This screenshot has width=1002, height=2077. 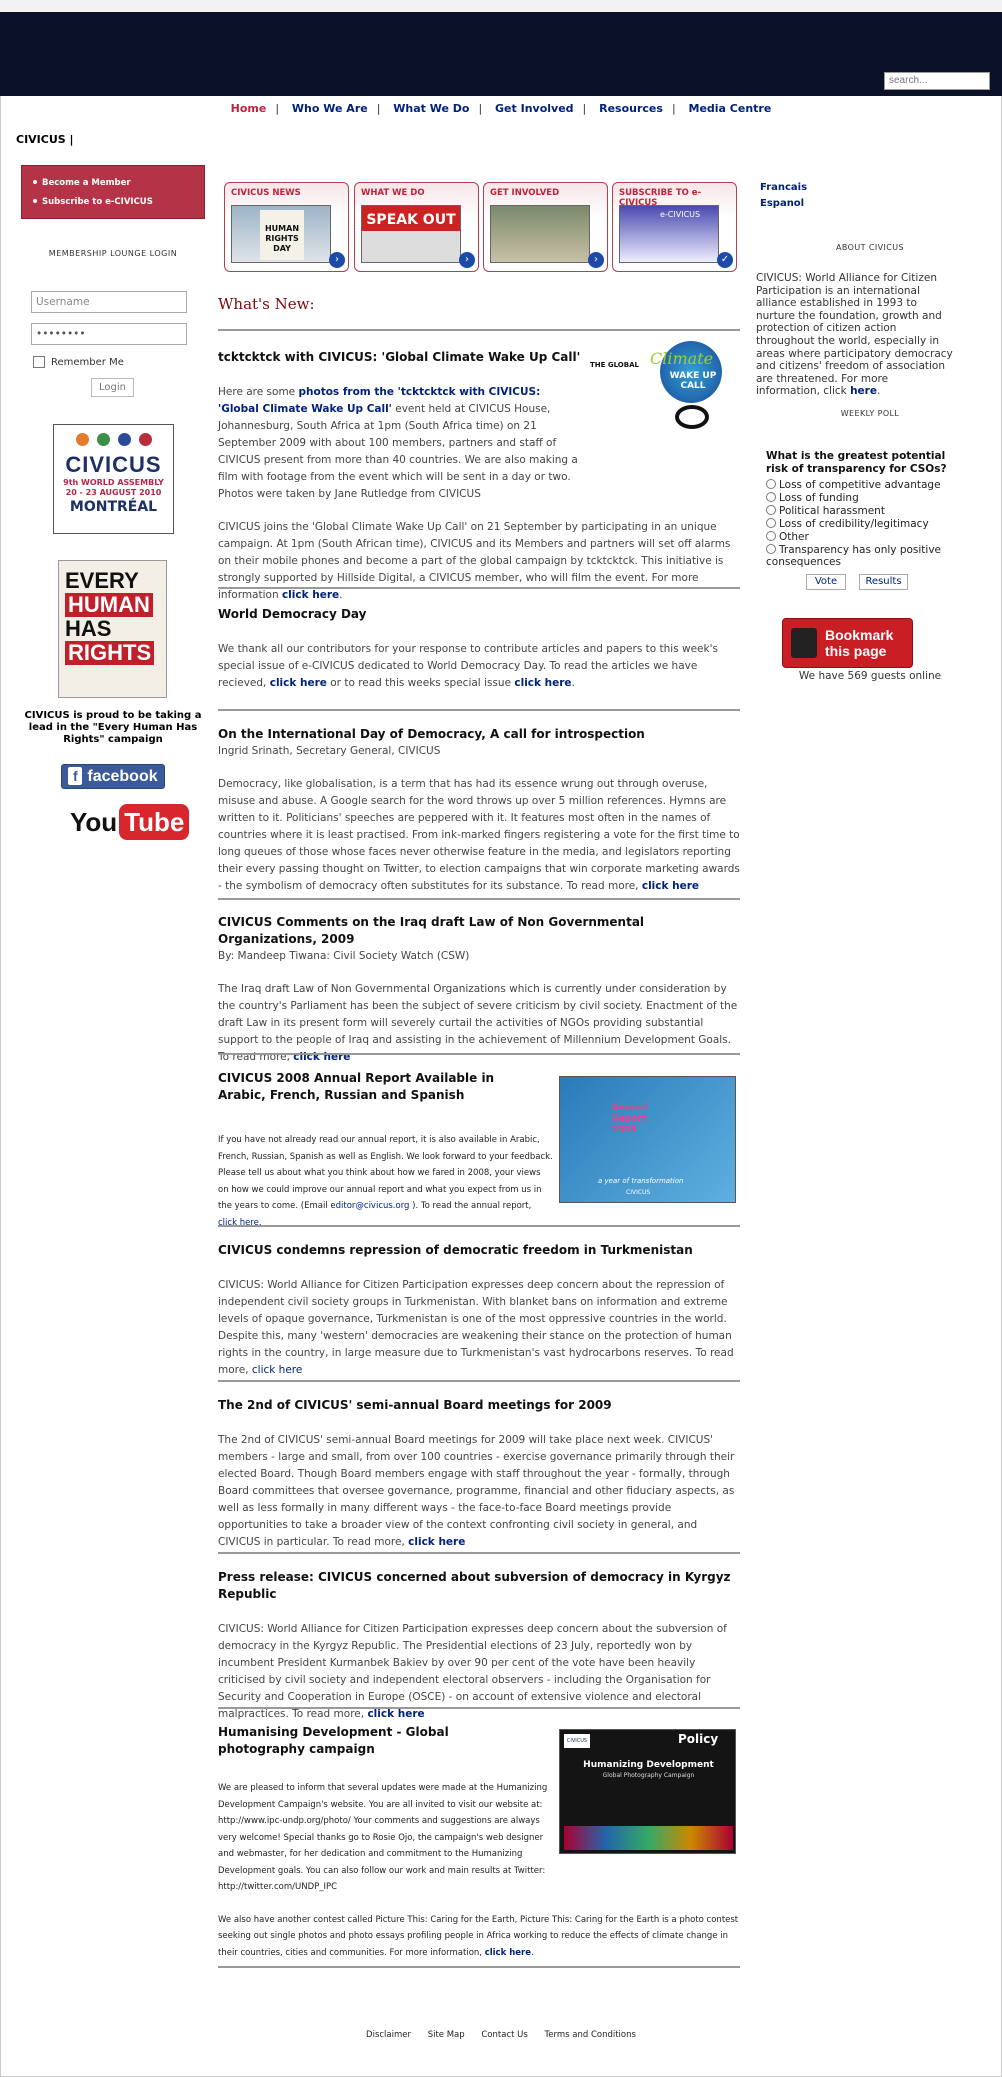 I want to click on tile-photo: HUMAN RIGHTS DAY, so click(x=281, y=234).